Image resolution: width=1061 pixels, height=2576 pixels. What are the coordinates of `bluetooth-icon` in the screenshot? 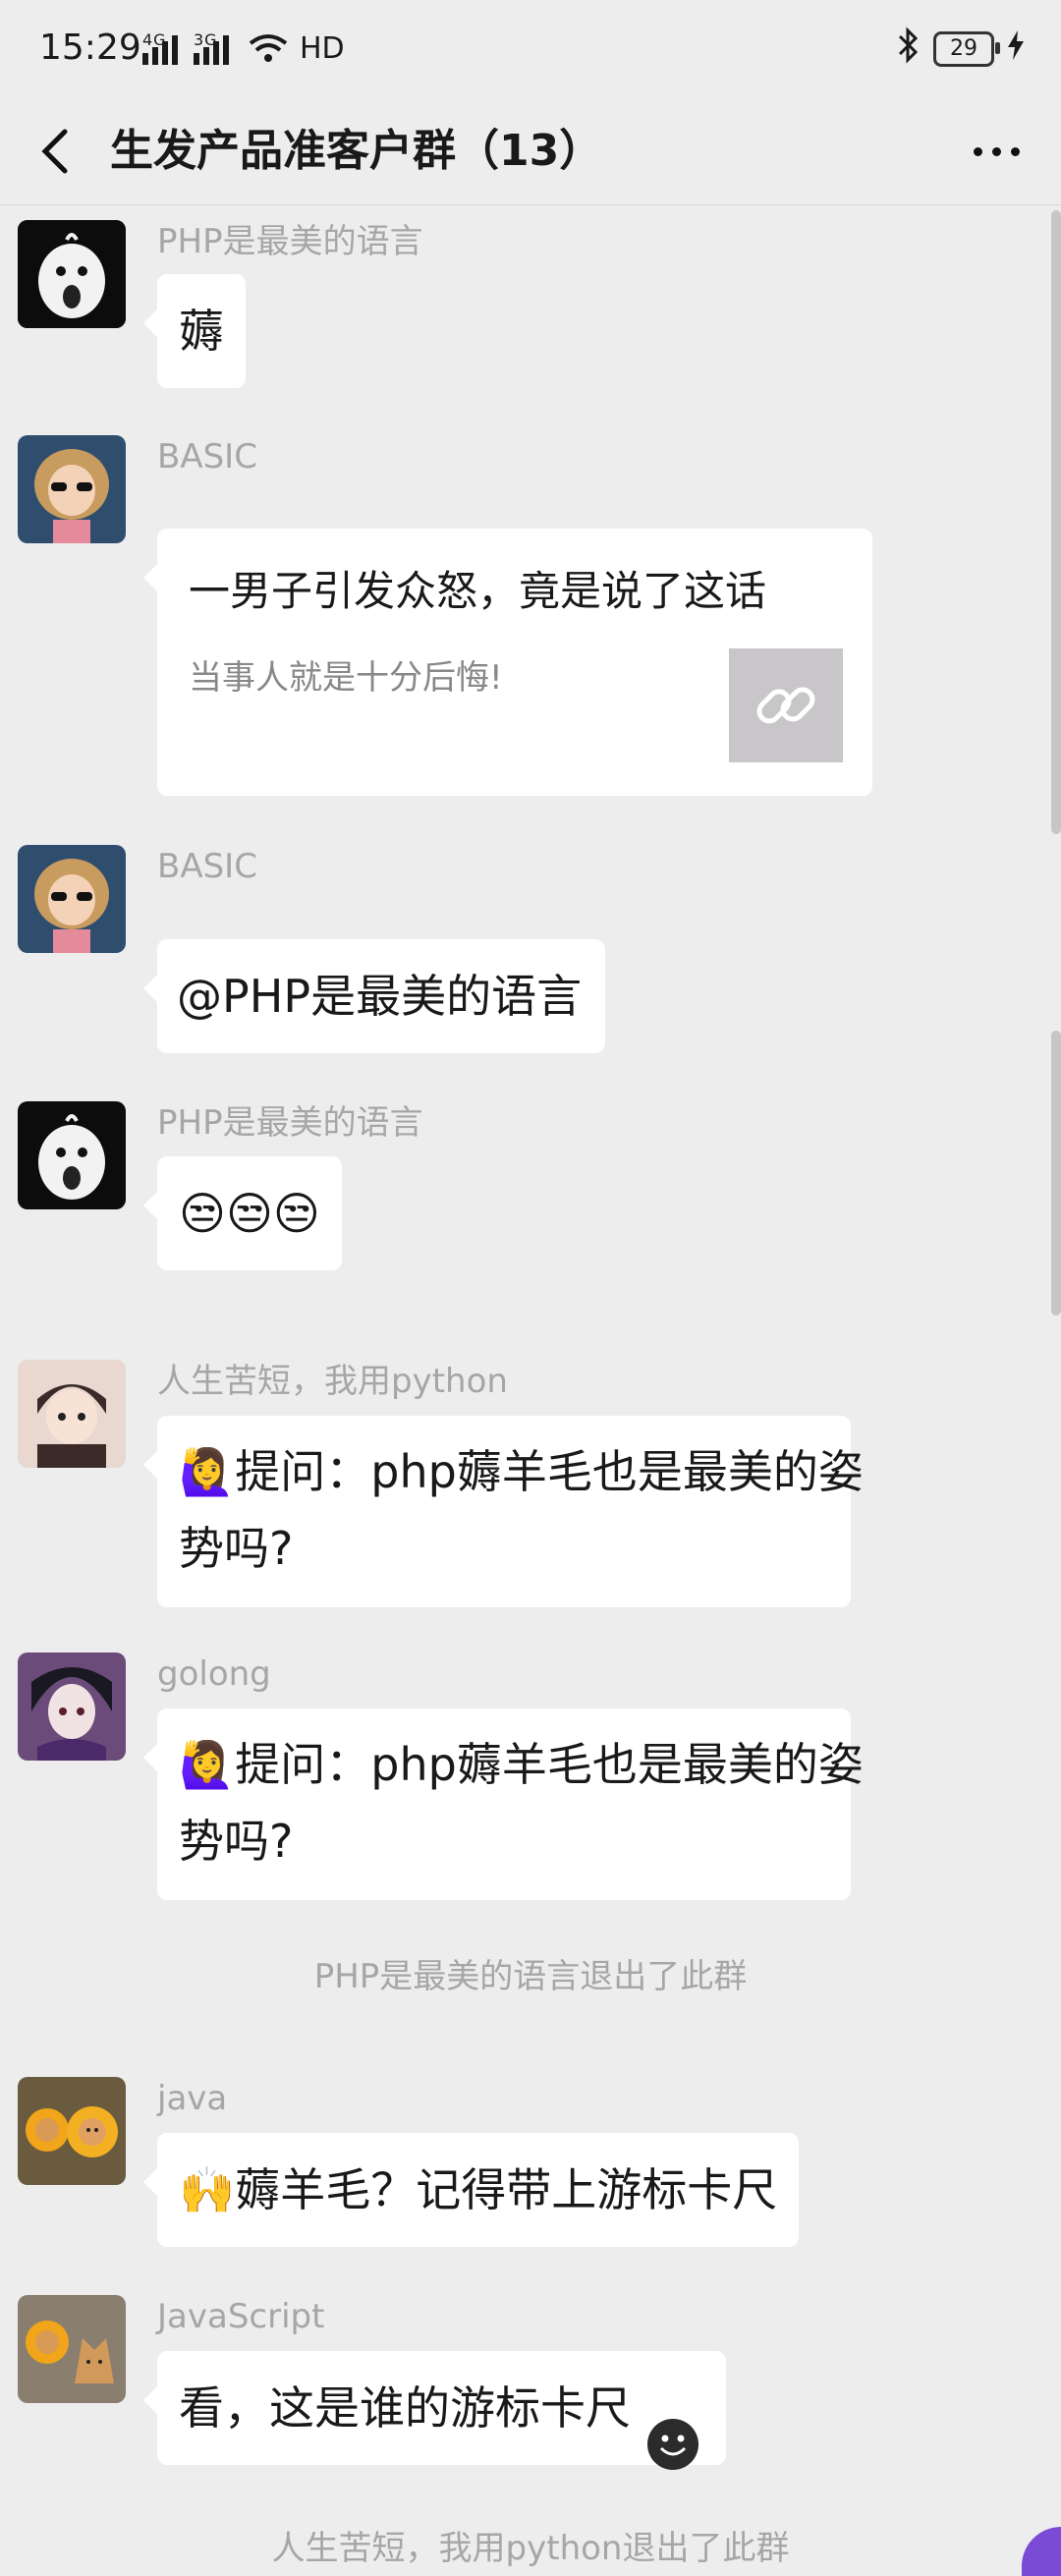 It's located at (908, 49).